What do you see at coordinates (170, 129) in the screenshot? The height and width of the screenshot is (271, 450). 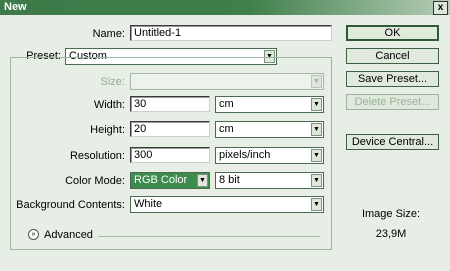 I see `height-input: 20` at bounding box center [170, 129].